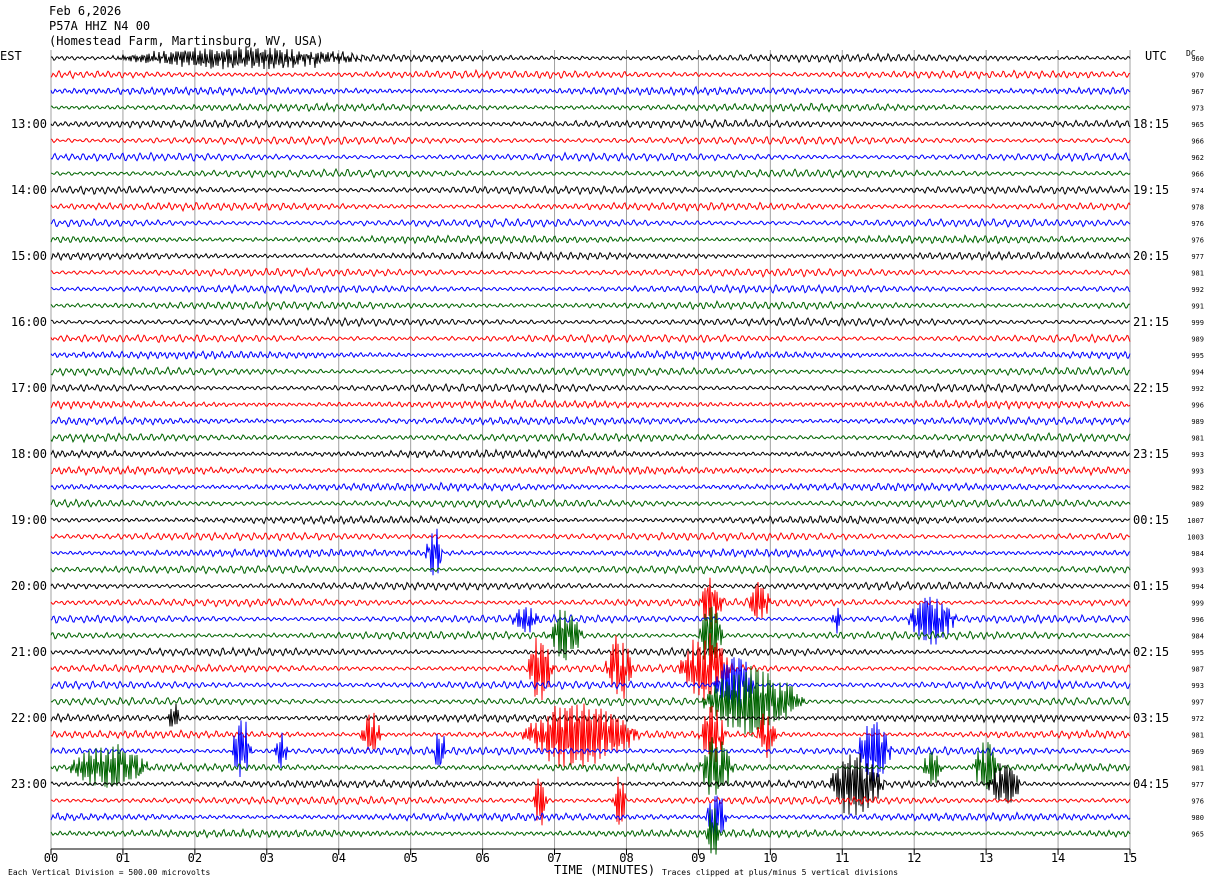 The image size is (1210, 886). I want to click on utc-hour-label: 18:15, so click(1151, 124).